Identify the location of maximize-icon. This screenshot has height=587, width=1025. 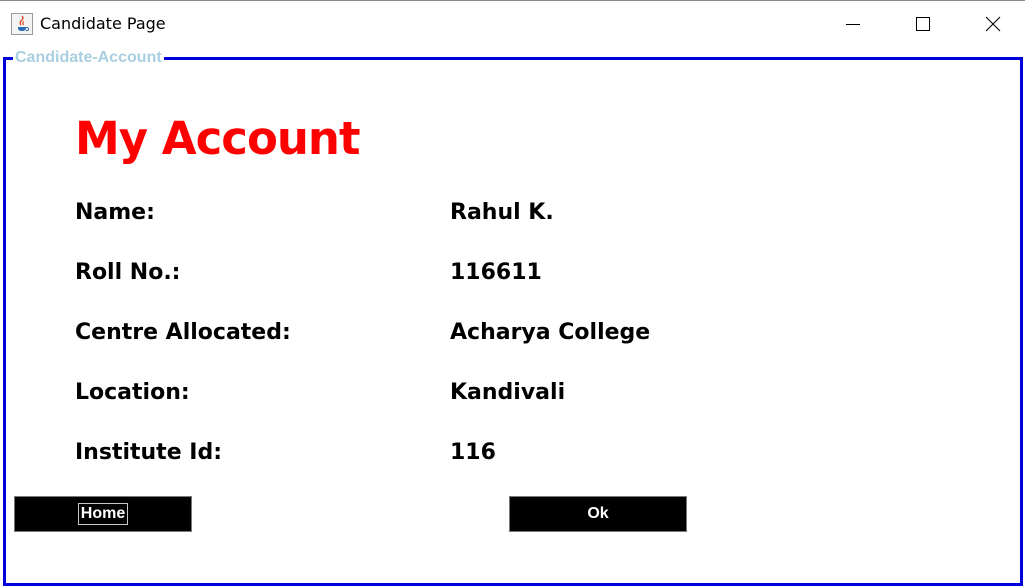
(923, 24).